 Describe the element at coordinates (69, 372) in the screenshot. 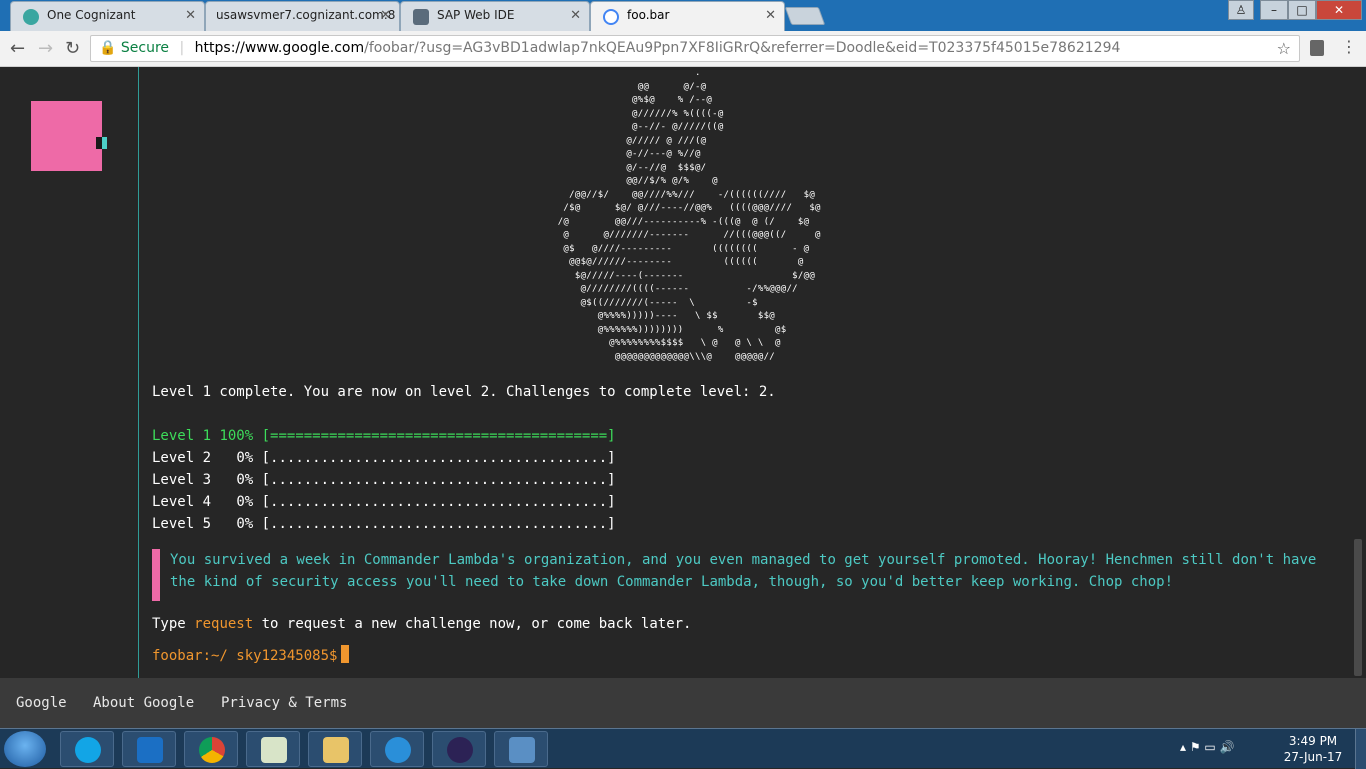

I see `left-panel` at that location.